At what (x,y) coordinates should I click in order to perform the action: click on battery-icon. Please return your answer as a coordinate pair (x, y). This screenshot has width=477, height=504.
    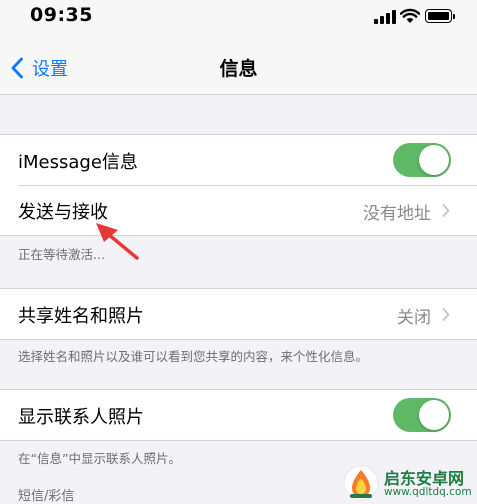
    Looking at the image, I should click on (440, 16).